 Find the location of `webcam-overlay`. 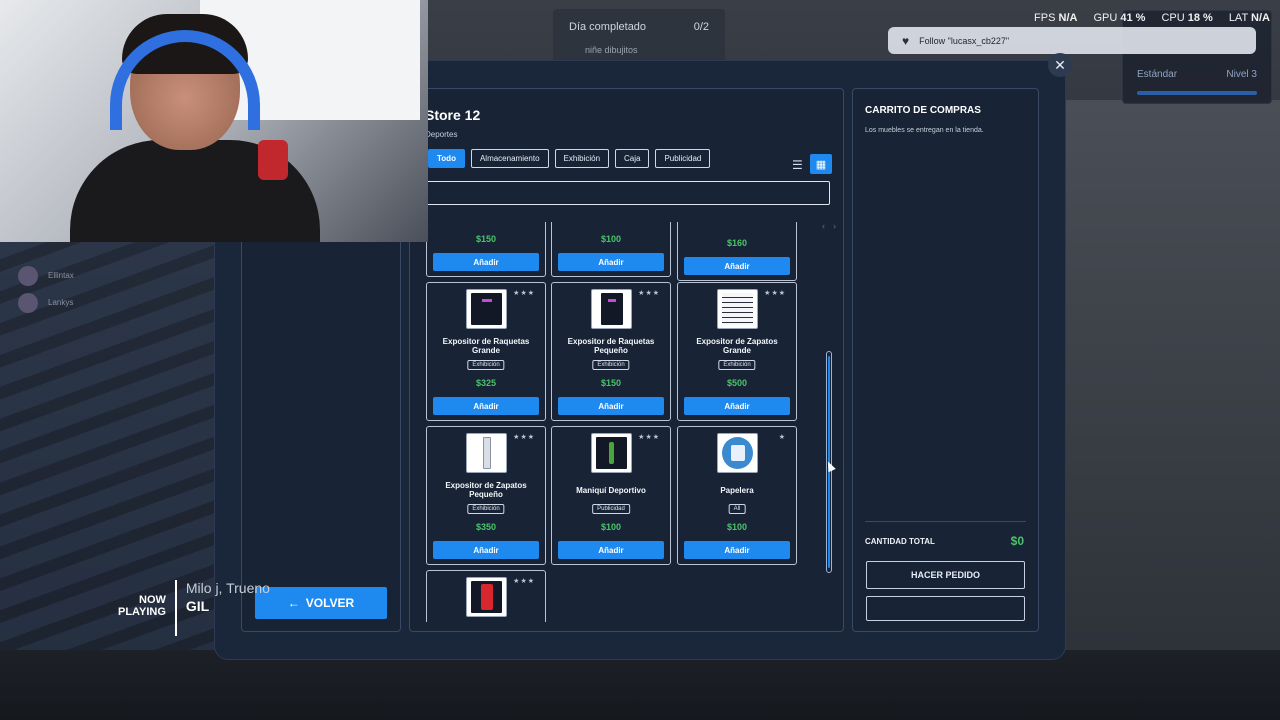

webcam-overlay is located at coordinates (214, 121).